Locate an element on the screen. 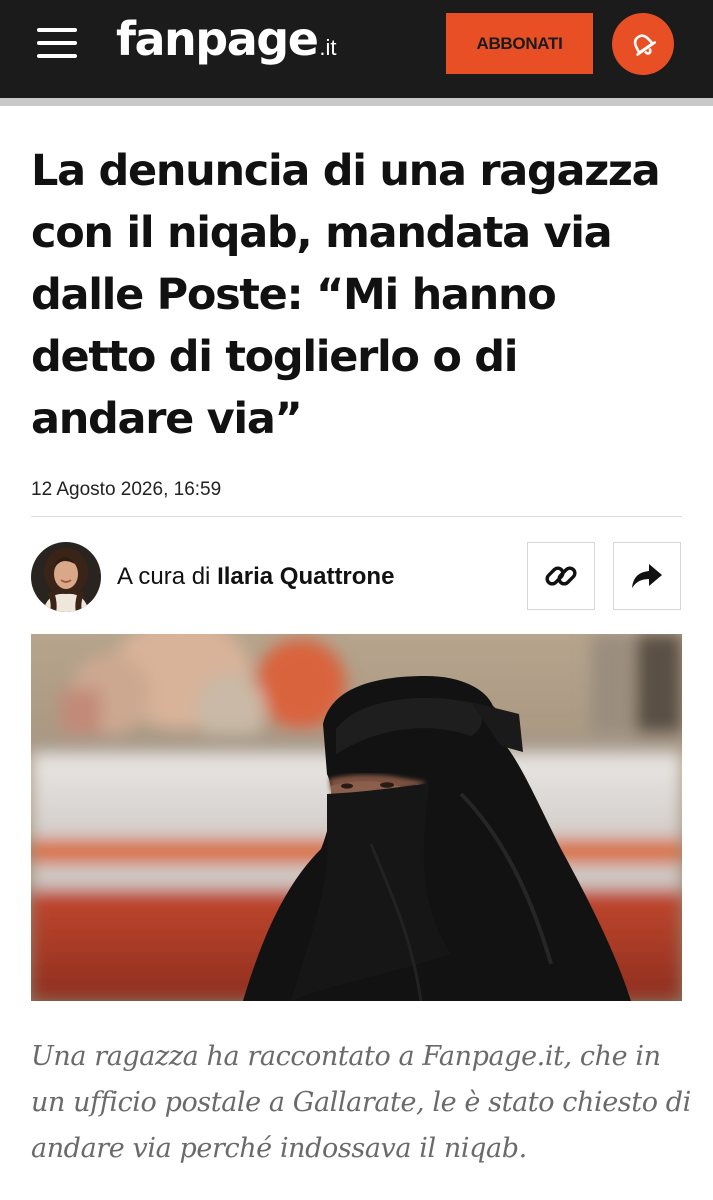 The height and width of the screenshot is (1200, 713). date-divider is located at coordinates (356, 516).